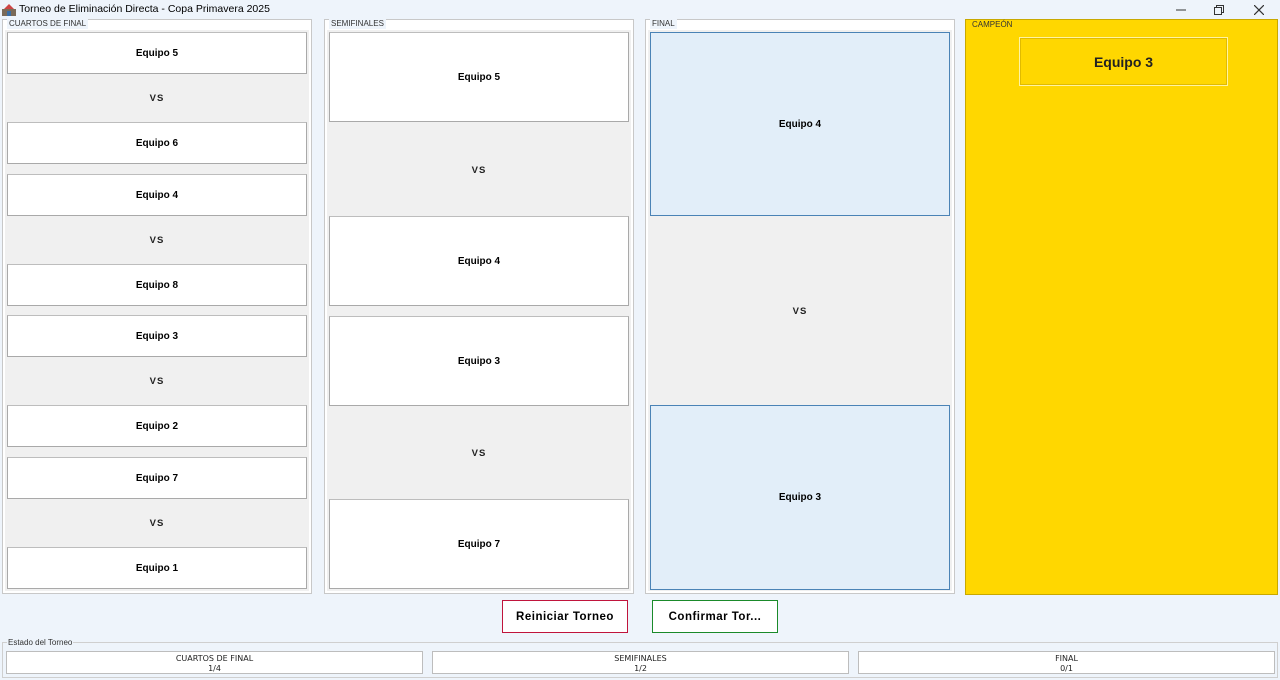  What do you see at coordinates (157, 53) in the screenshot?
I see `qf1-team-a: Equipo 5` at bounding box center [157, 53].